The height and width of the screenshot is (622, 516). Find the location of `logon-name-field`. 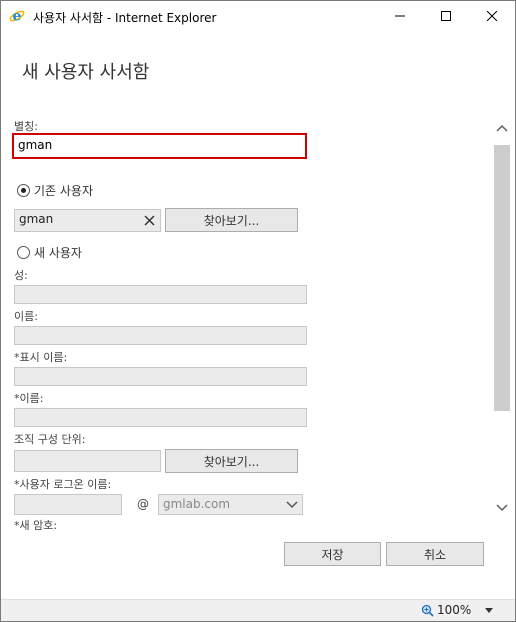

logon-name-field is located at coordinates (68, 504).